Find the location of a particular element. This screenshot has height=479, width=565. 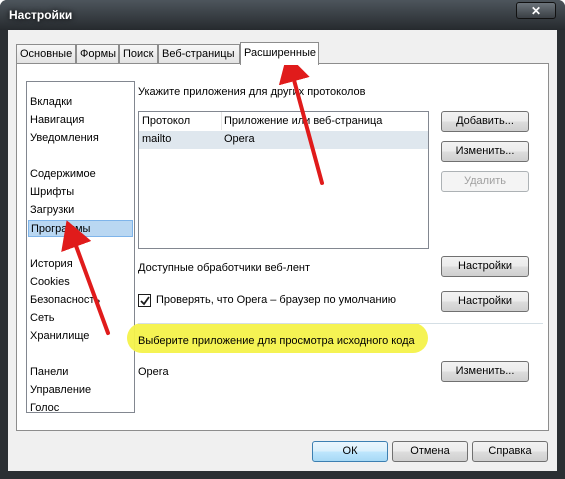

nav-item-downloads: Загрузки is located at coordinates (80, 210).